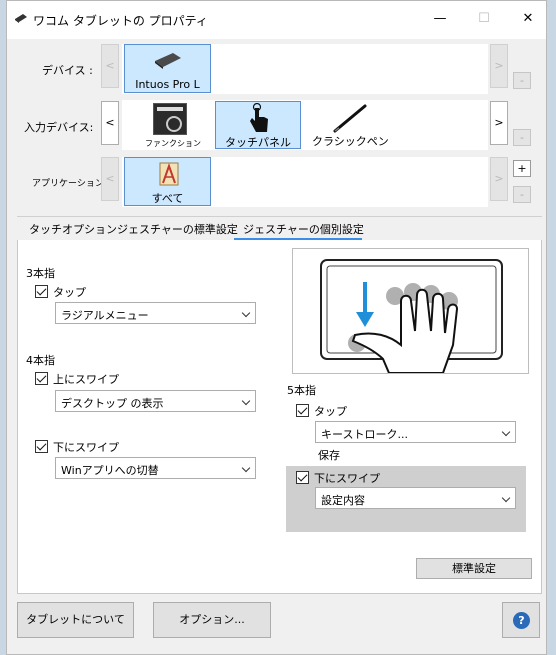 The image size is (556, 655). I want to click on input-item-function: ファンクション, so click(173, 125).